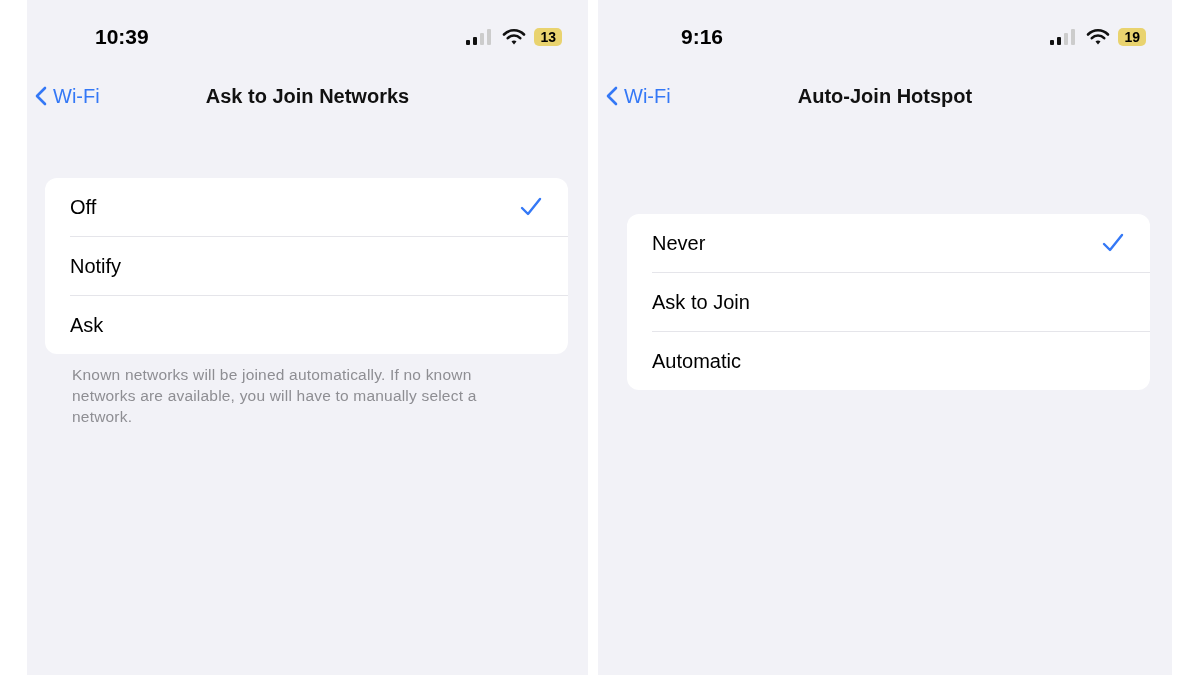  I want to click on option-row: Ask to Join, so click(901, 301).